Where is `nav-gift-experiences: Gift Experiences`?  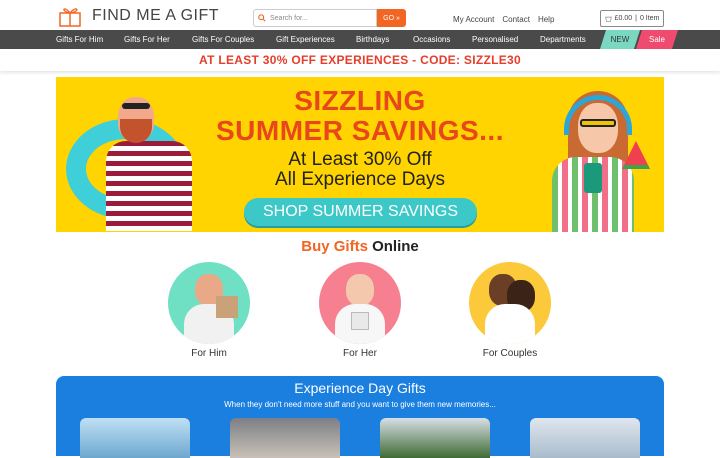
nav-gift-experiences: Gift Experiences is located at coordinates (316, 39).